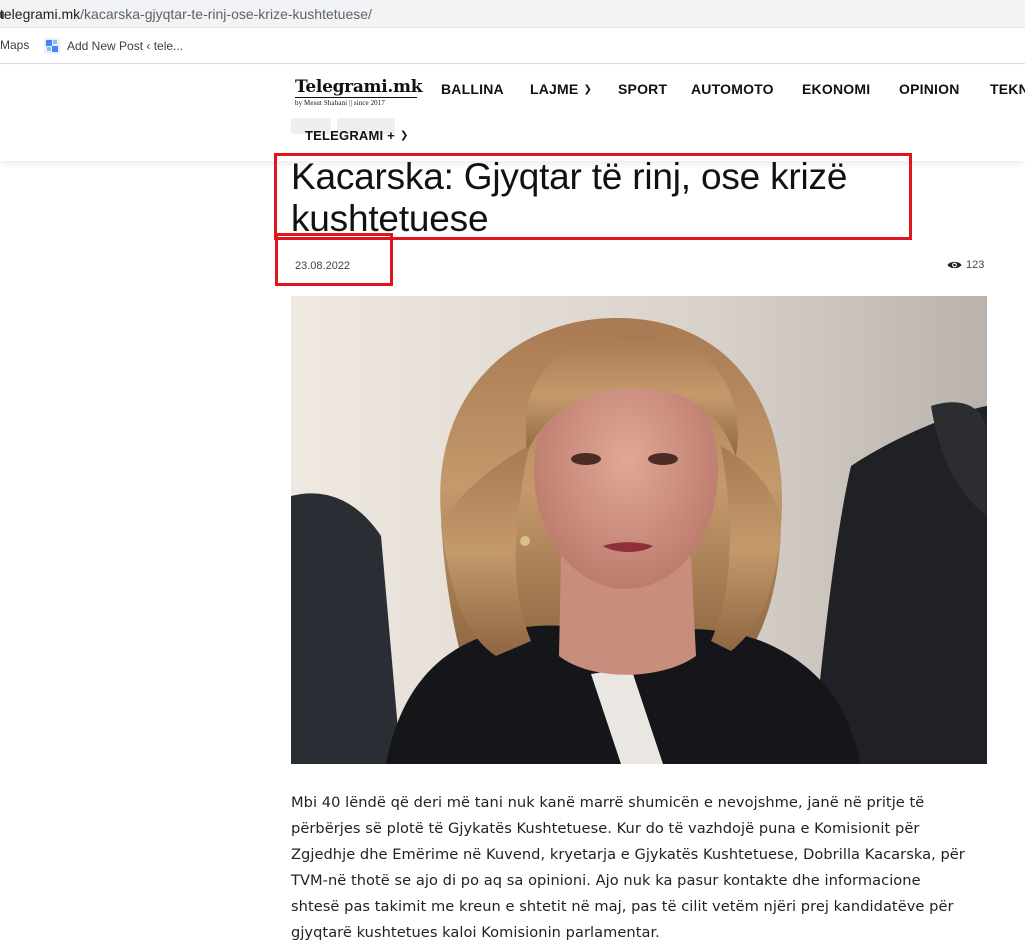 The height and width of the screenshot is (952, 1025). I want to click on bookmark-label: Maps, so click(15, 45).